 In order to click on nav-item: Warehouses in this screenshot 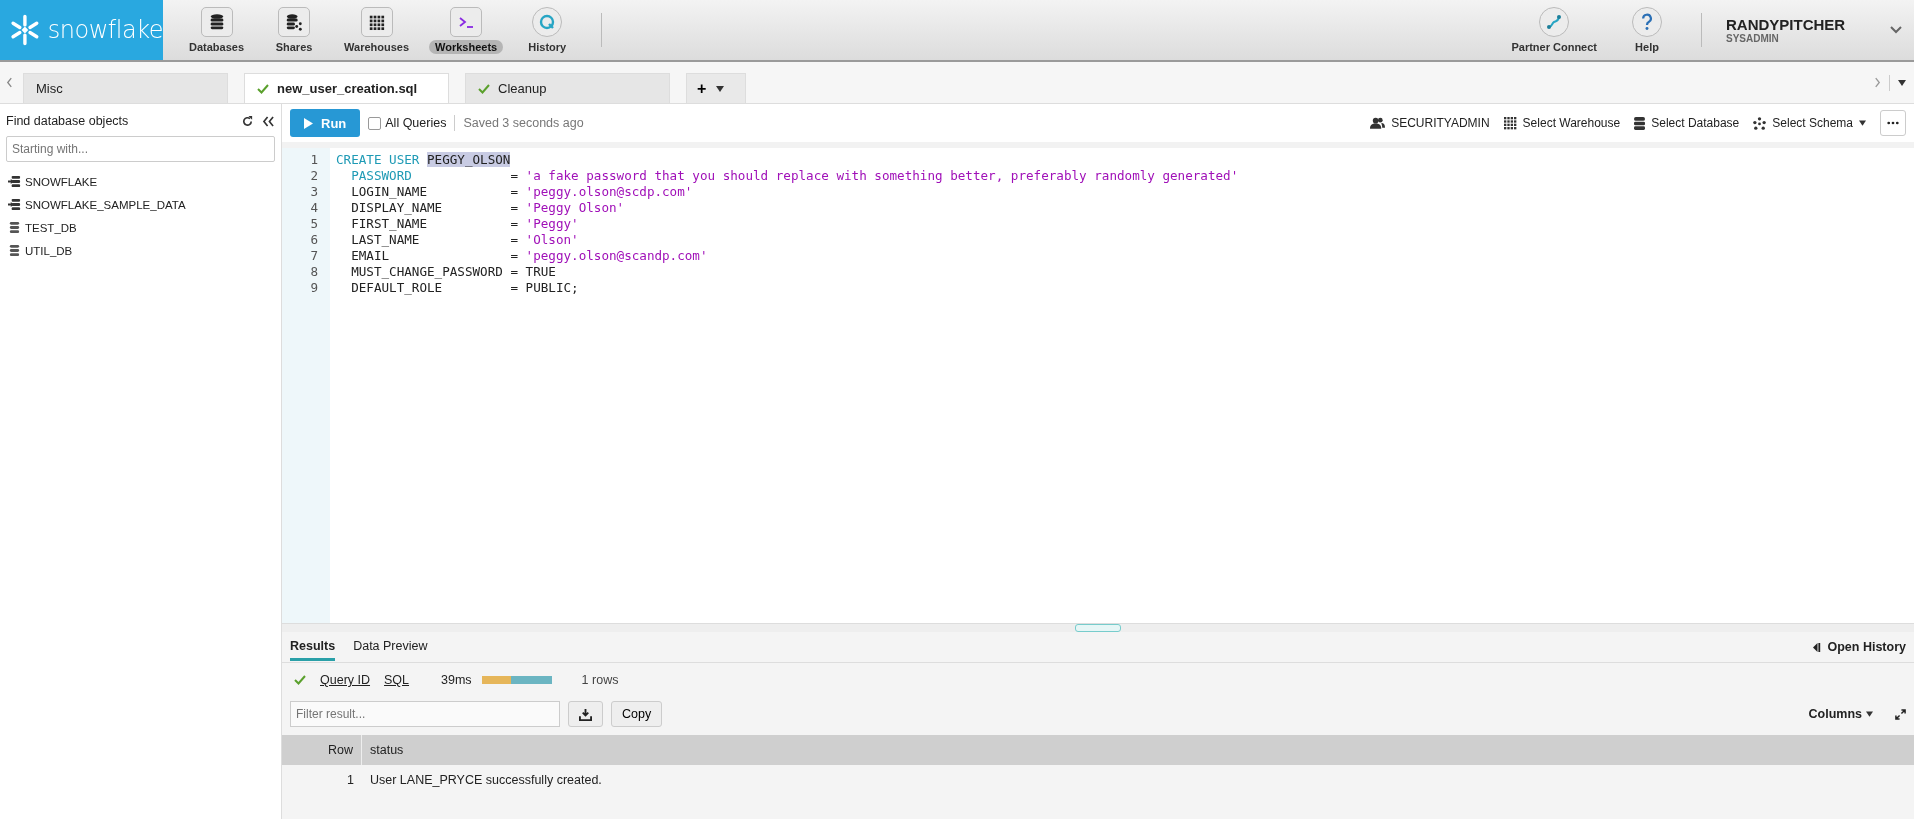, I will do `click(377, 30)`.